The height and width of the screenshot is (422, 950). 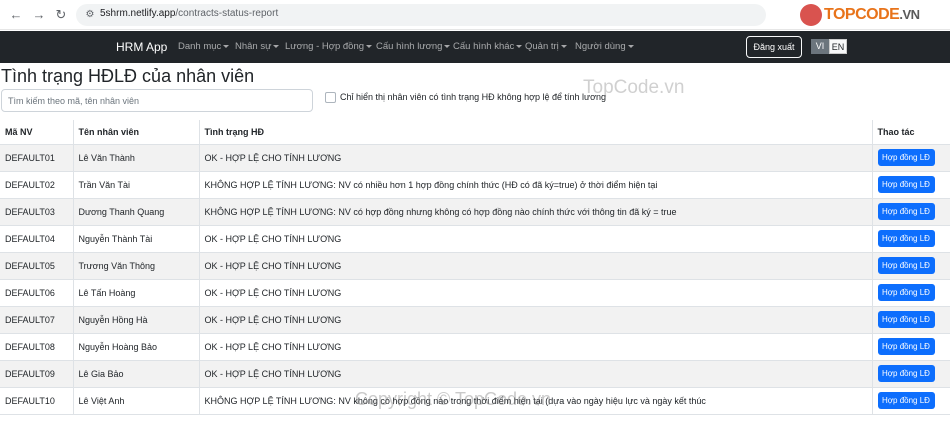 What do you see at coordinates (200, 46) in the screenshot?
I see `menu-label: Danh mục` at bounding box center [200, 46].